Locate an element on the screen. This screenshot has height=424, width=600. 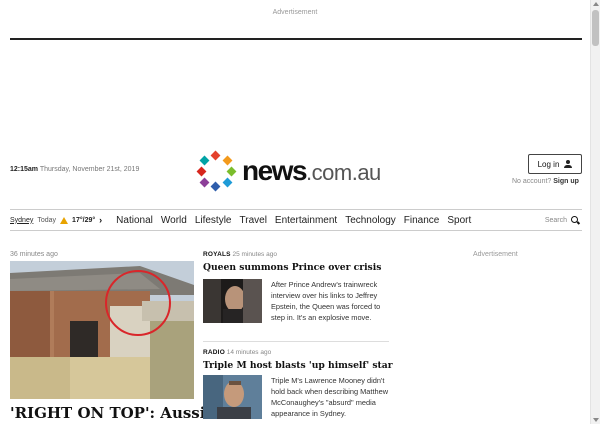
story-kicker: RADIO 14 minutes ago is located at coordinates (296, 352).